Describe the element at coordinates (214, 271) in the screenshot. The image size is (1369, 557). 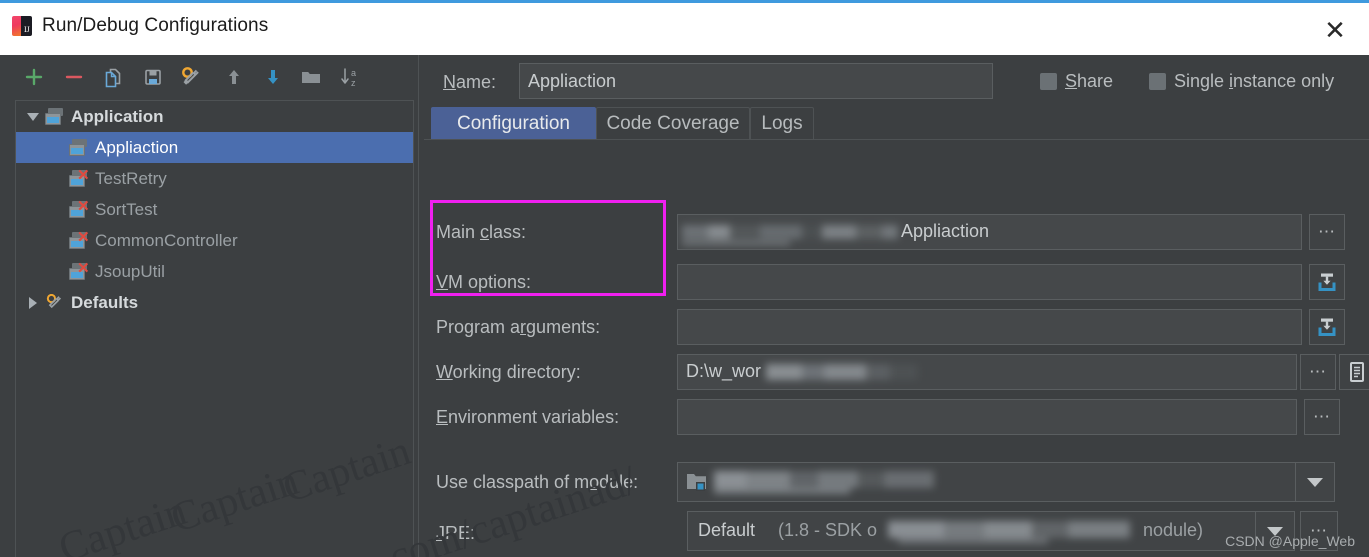
I see `tree-node-jsouputil: ✕ JsoupUtil` at that location.